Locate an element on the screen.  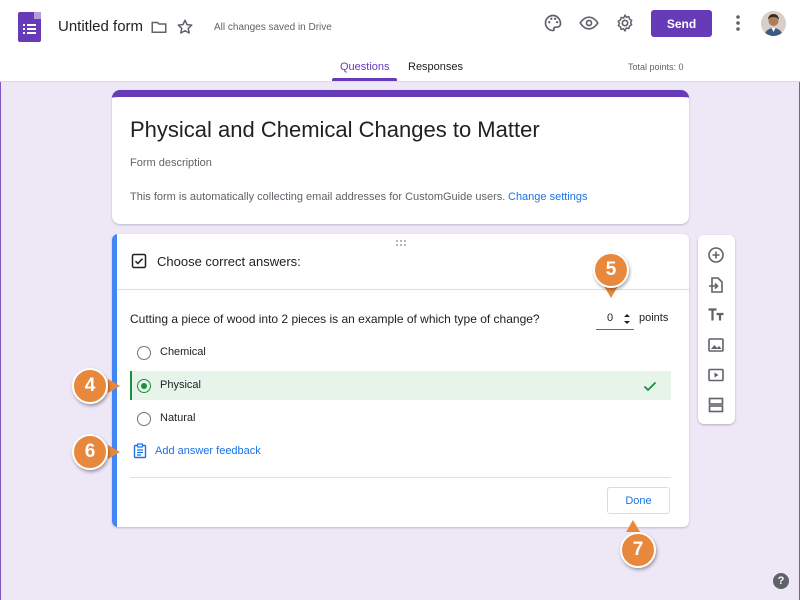
callout-badge-6: 6 is located at coordinates (90, 452).